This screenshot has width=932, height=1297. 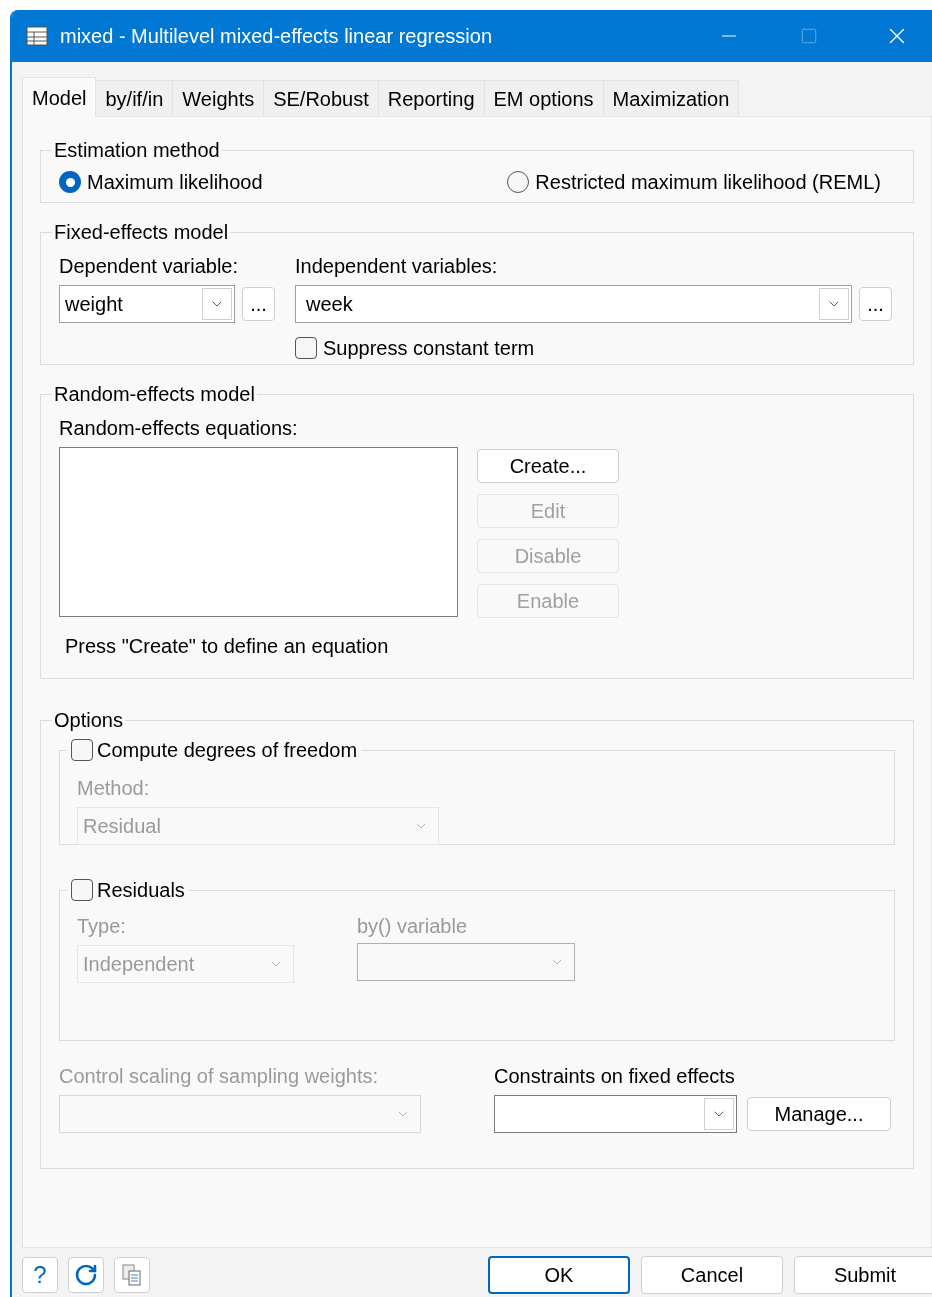 What do you see at coordinates (141, 890) in the screenshot?
I see `checkbox-label: Residuals` at bounding box center [141, 890].